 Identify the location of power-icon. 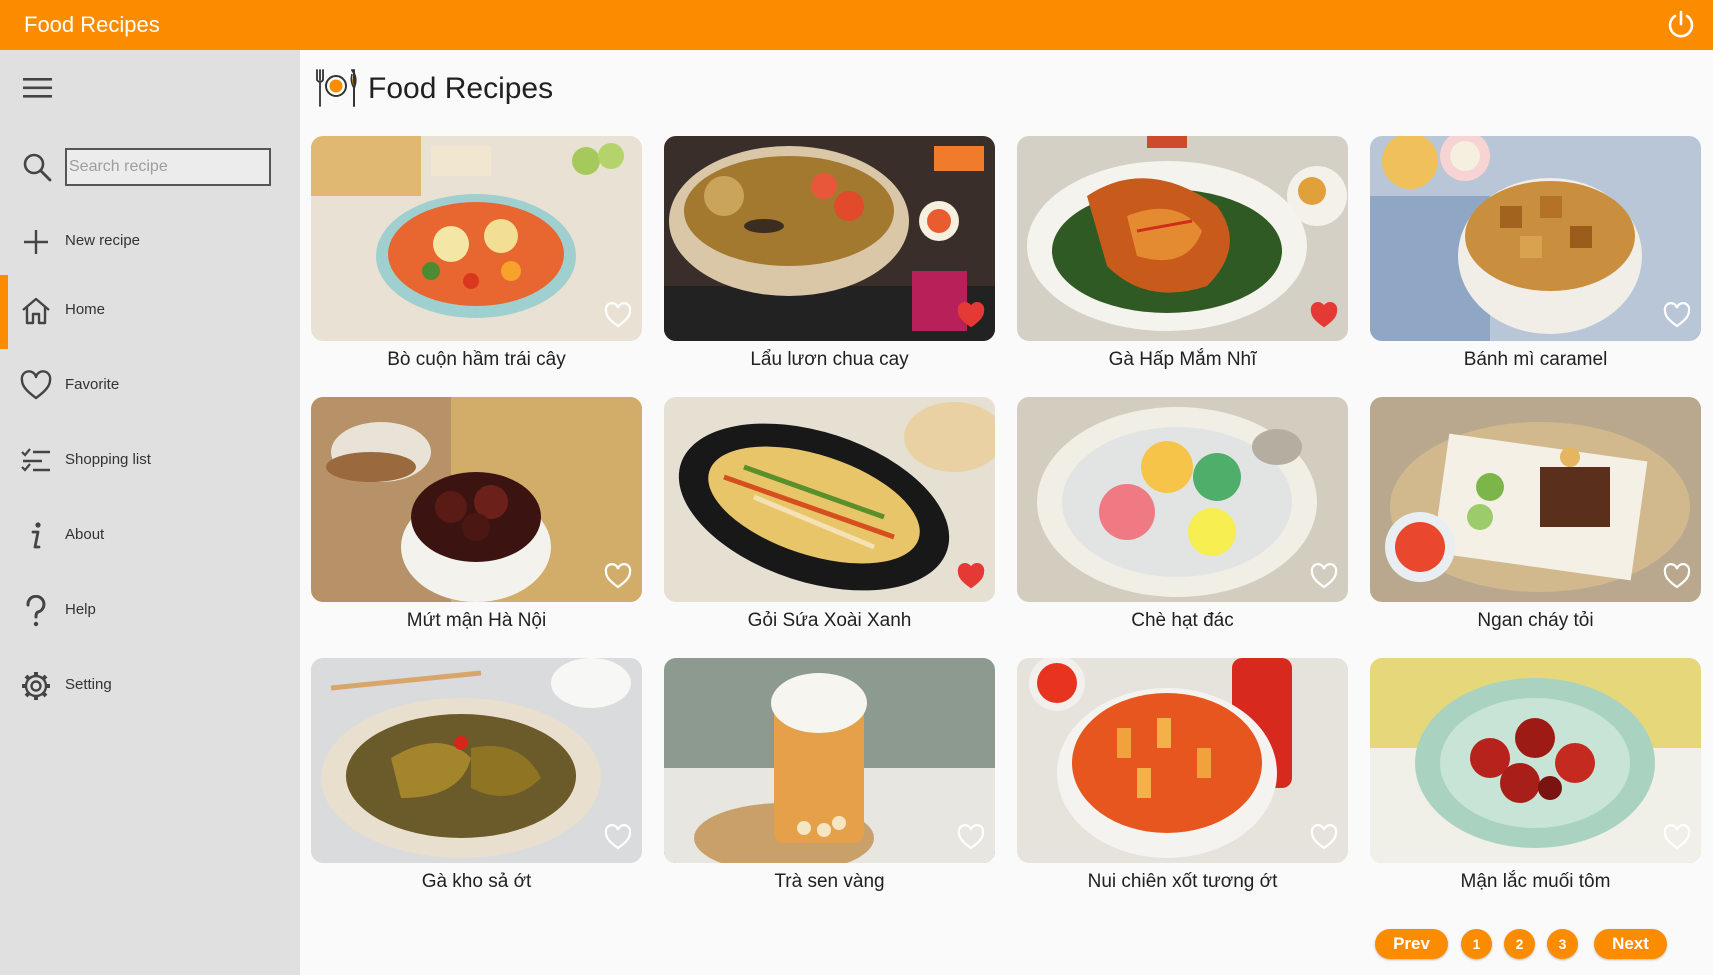
(1681, 25).